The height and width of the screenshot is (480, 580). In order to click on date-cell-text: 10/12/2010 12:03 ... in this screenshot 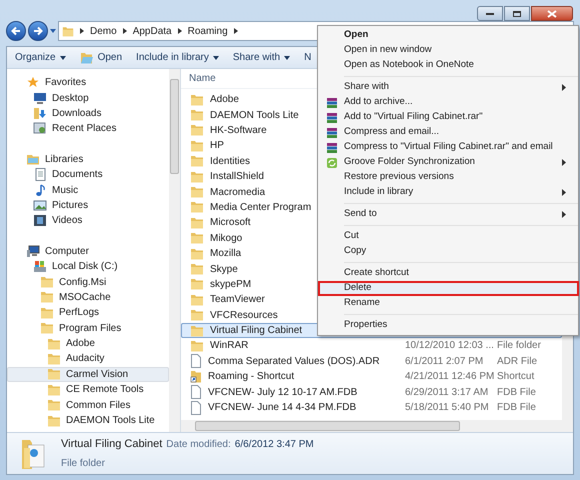, I will do `click(450, 346)`.